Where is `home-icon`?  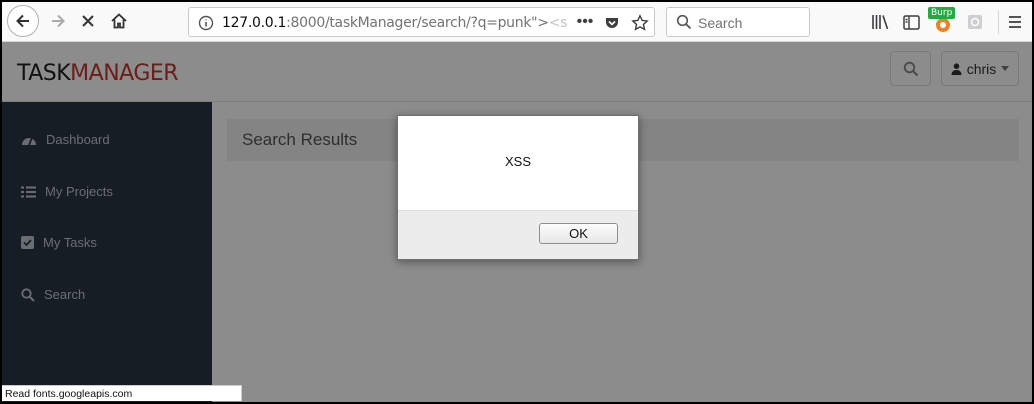 home-icon is located at coordinates (119, 21).